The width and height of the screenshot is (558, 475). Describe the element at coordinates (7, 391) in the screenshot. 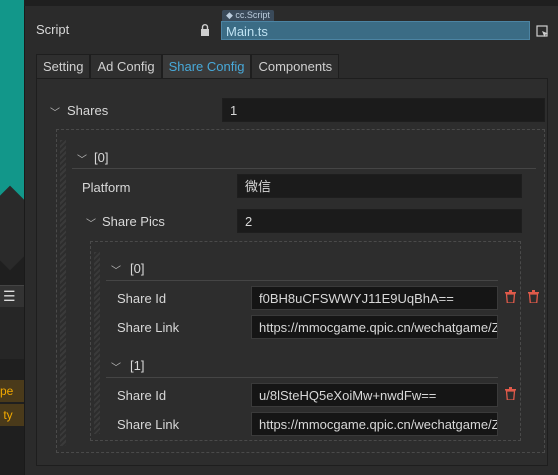

I see `warning-text-1: ype` at that location.